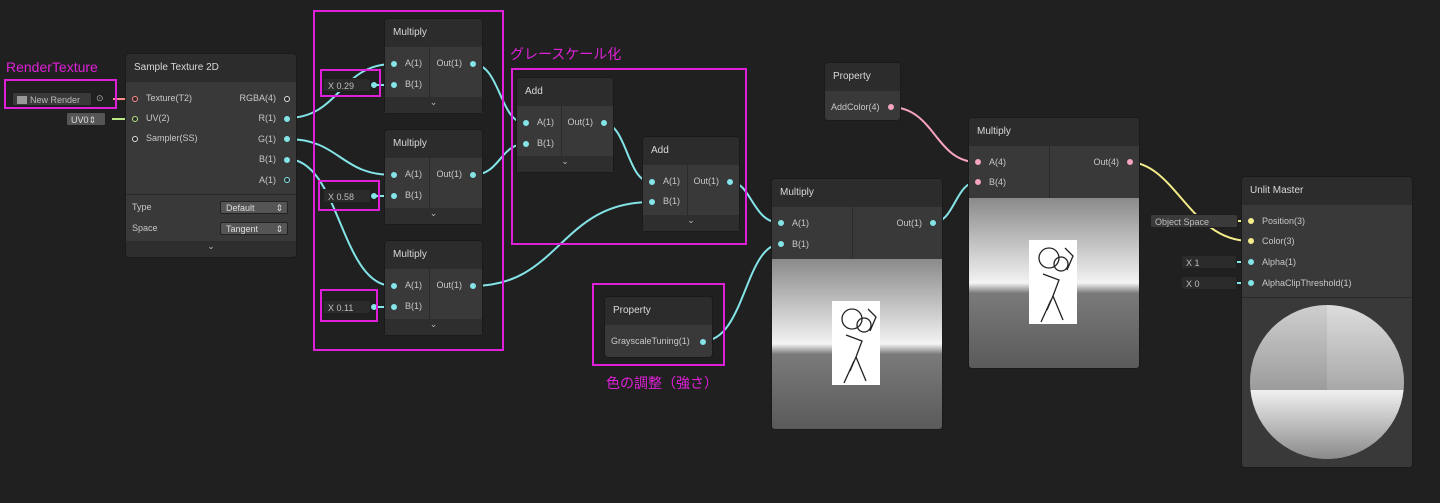 The height and width of the screenshot is (503, 1440). I want to click on wire-color-mul5, so click(933, 134).